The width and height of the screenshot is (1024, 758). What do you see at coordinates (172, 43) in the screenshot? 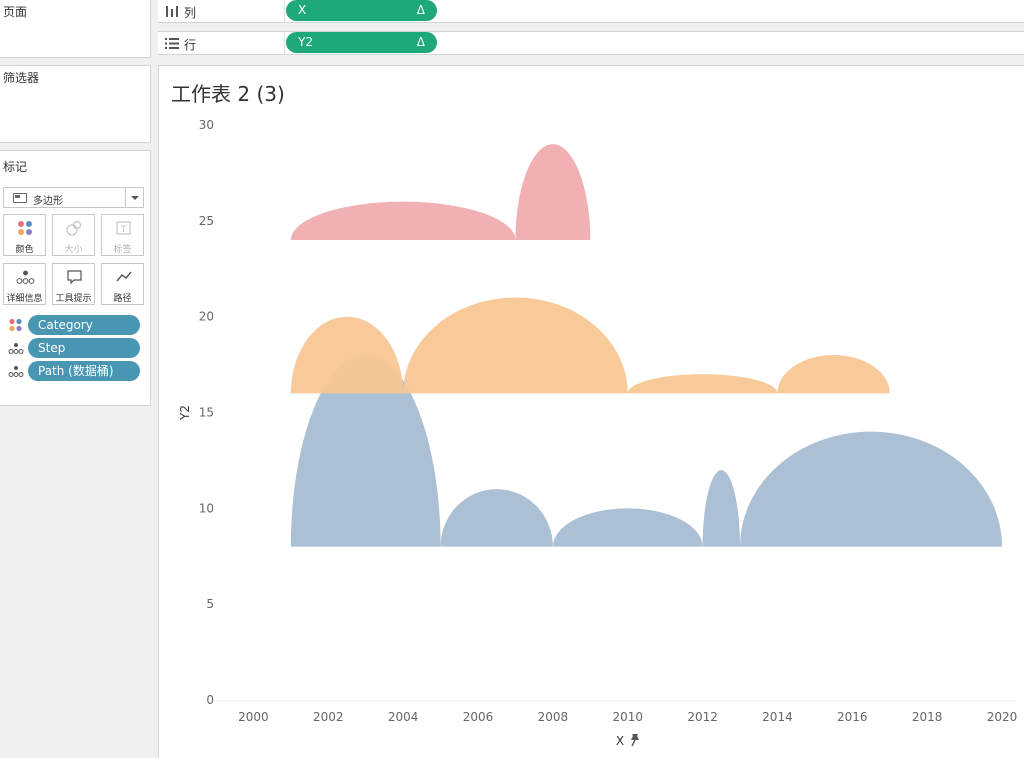
I see `rows-icon` at bounding box center [172, 43].